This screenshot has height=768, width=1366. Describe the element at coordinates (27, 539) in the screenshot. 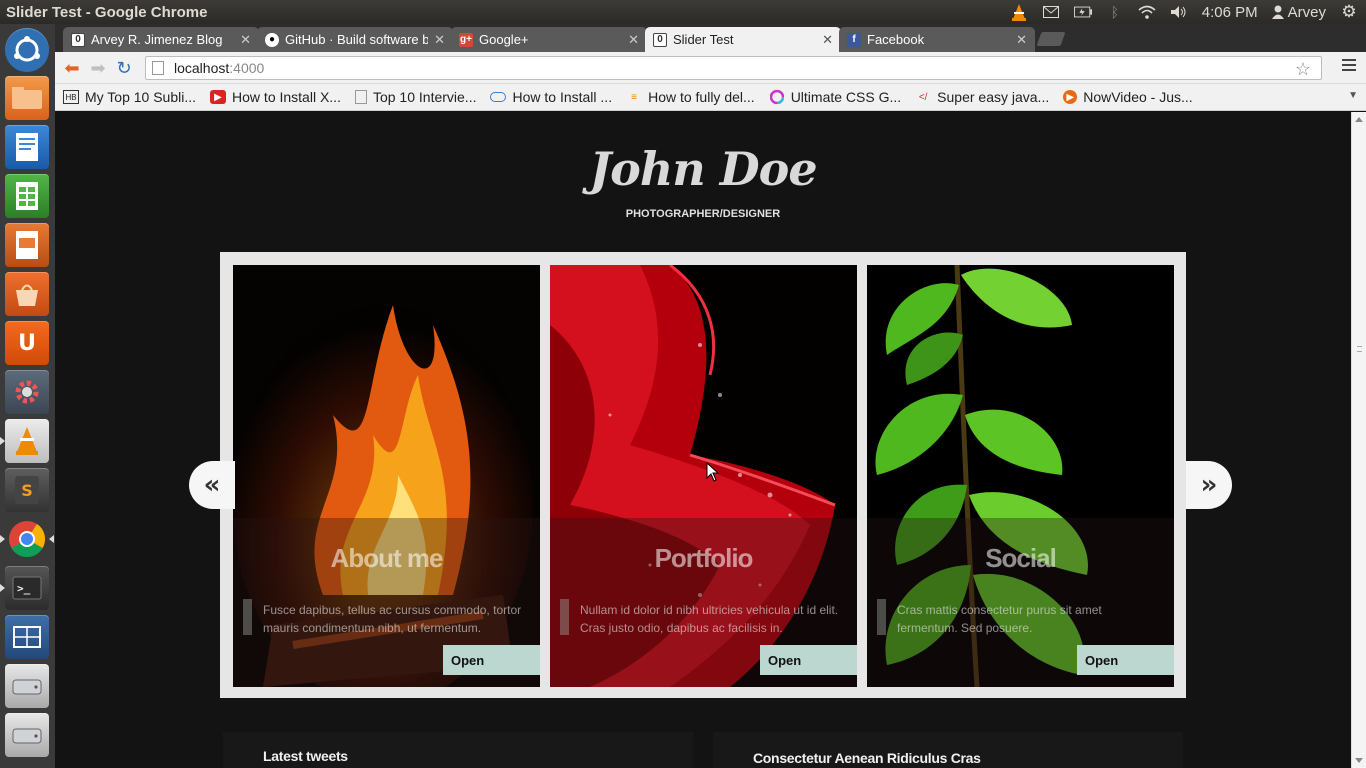

I see `chrome-icon` at that location.